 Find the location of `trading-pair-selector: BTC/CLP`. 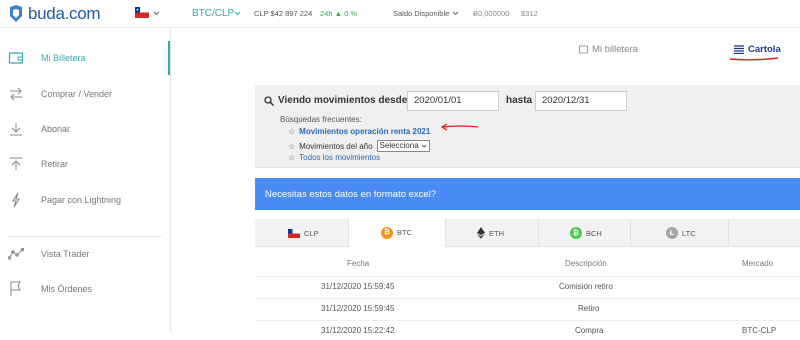

trading-pair-selector: BTC/CLP is located at coordinates (213, 13).